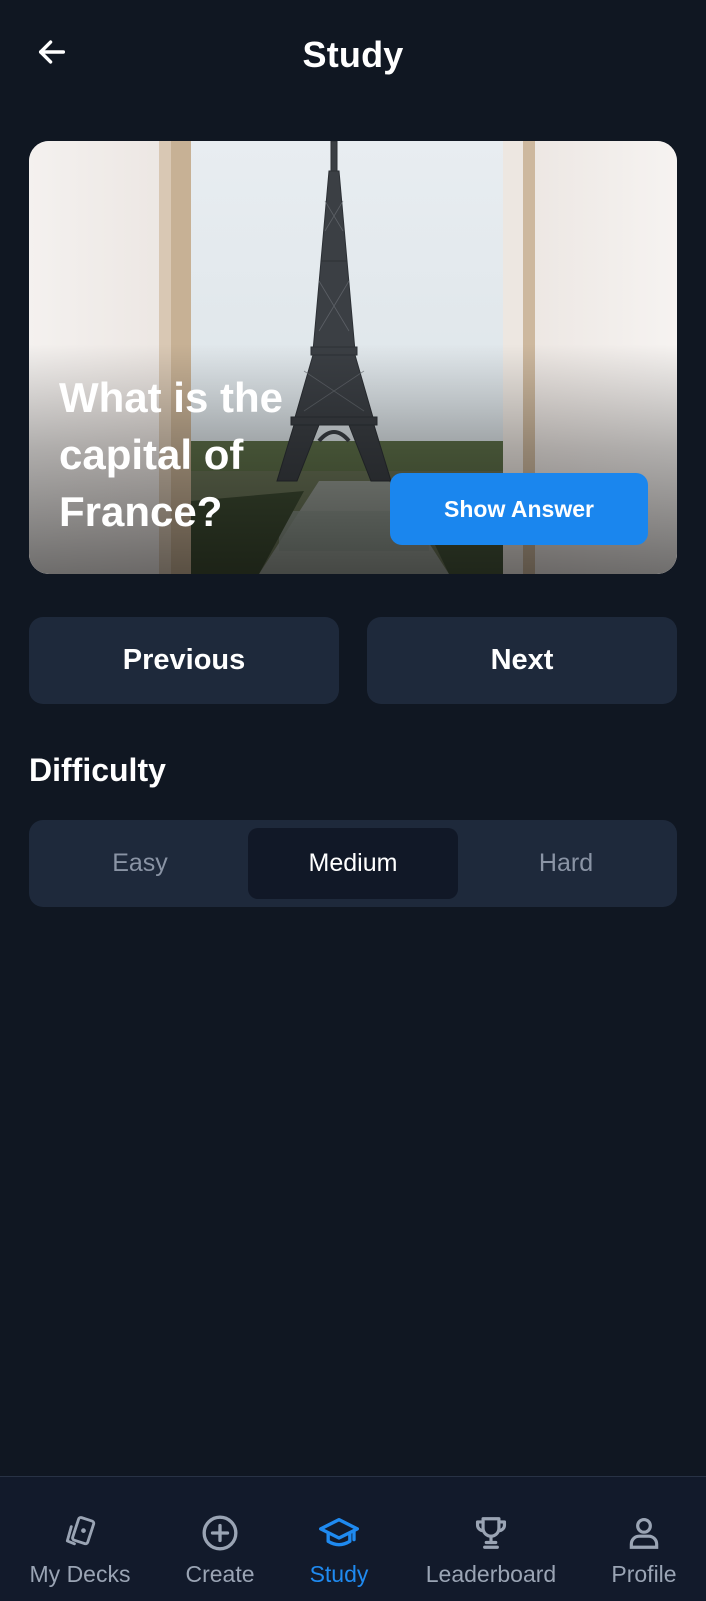 The height and width of the screenshot is (1601, 706). Describe the element at coordinates (80, 1533) in the screenshot. I see `cards-icon` at that location.